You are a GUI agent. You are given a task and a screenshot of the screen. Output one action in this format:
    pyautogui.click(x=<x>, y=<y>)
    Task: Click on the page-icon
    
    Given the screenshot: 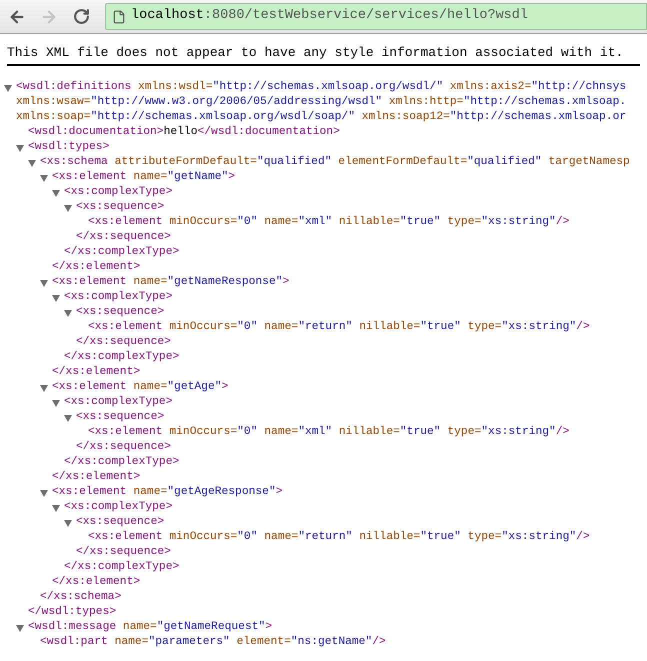 What is the action you would take?
    pyautogui.click(x=119, y=17)
    